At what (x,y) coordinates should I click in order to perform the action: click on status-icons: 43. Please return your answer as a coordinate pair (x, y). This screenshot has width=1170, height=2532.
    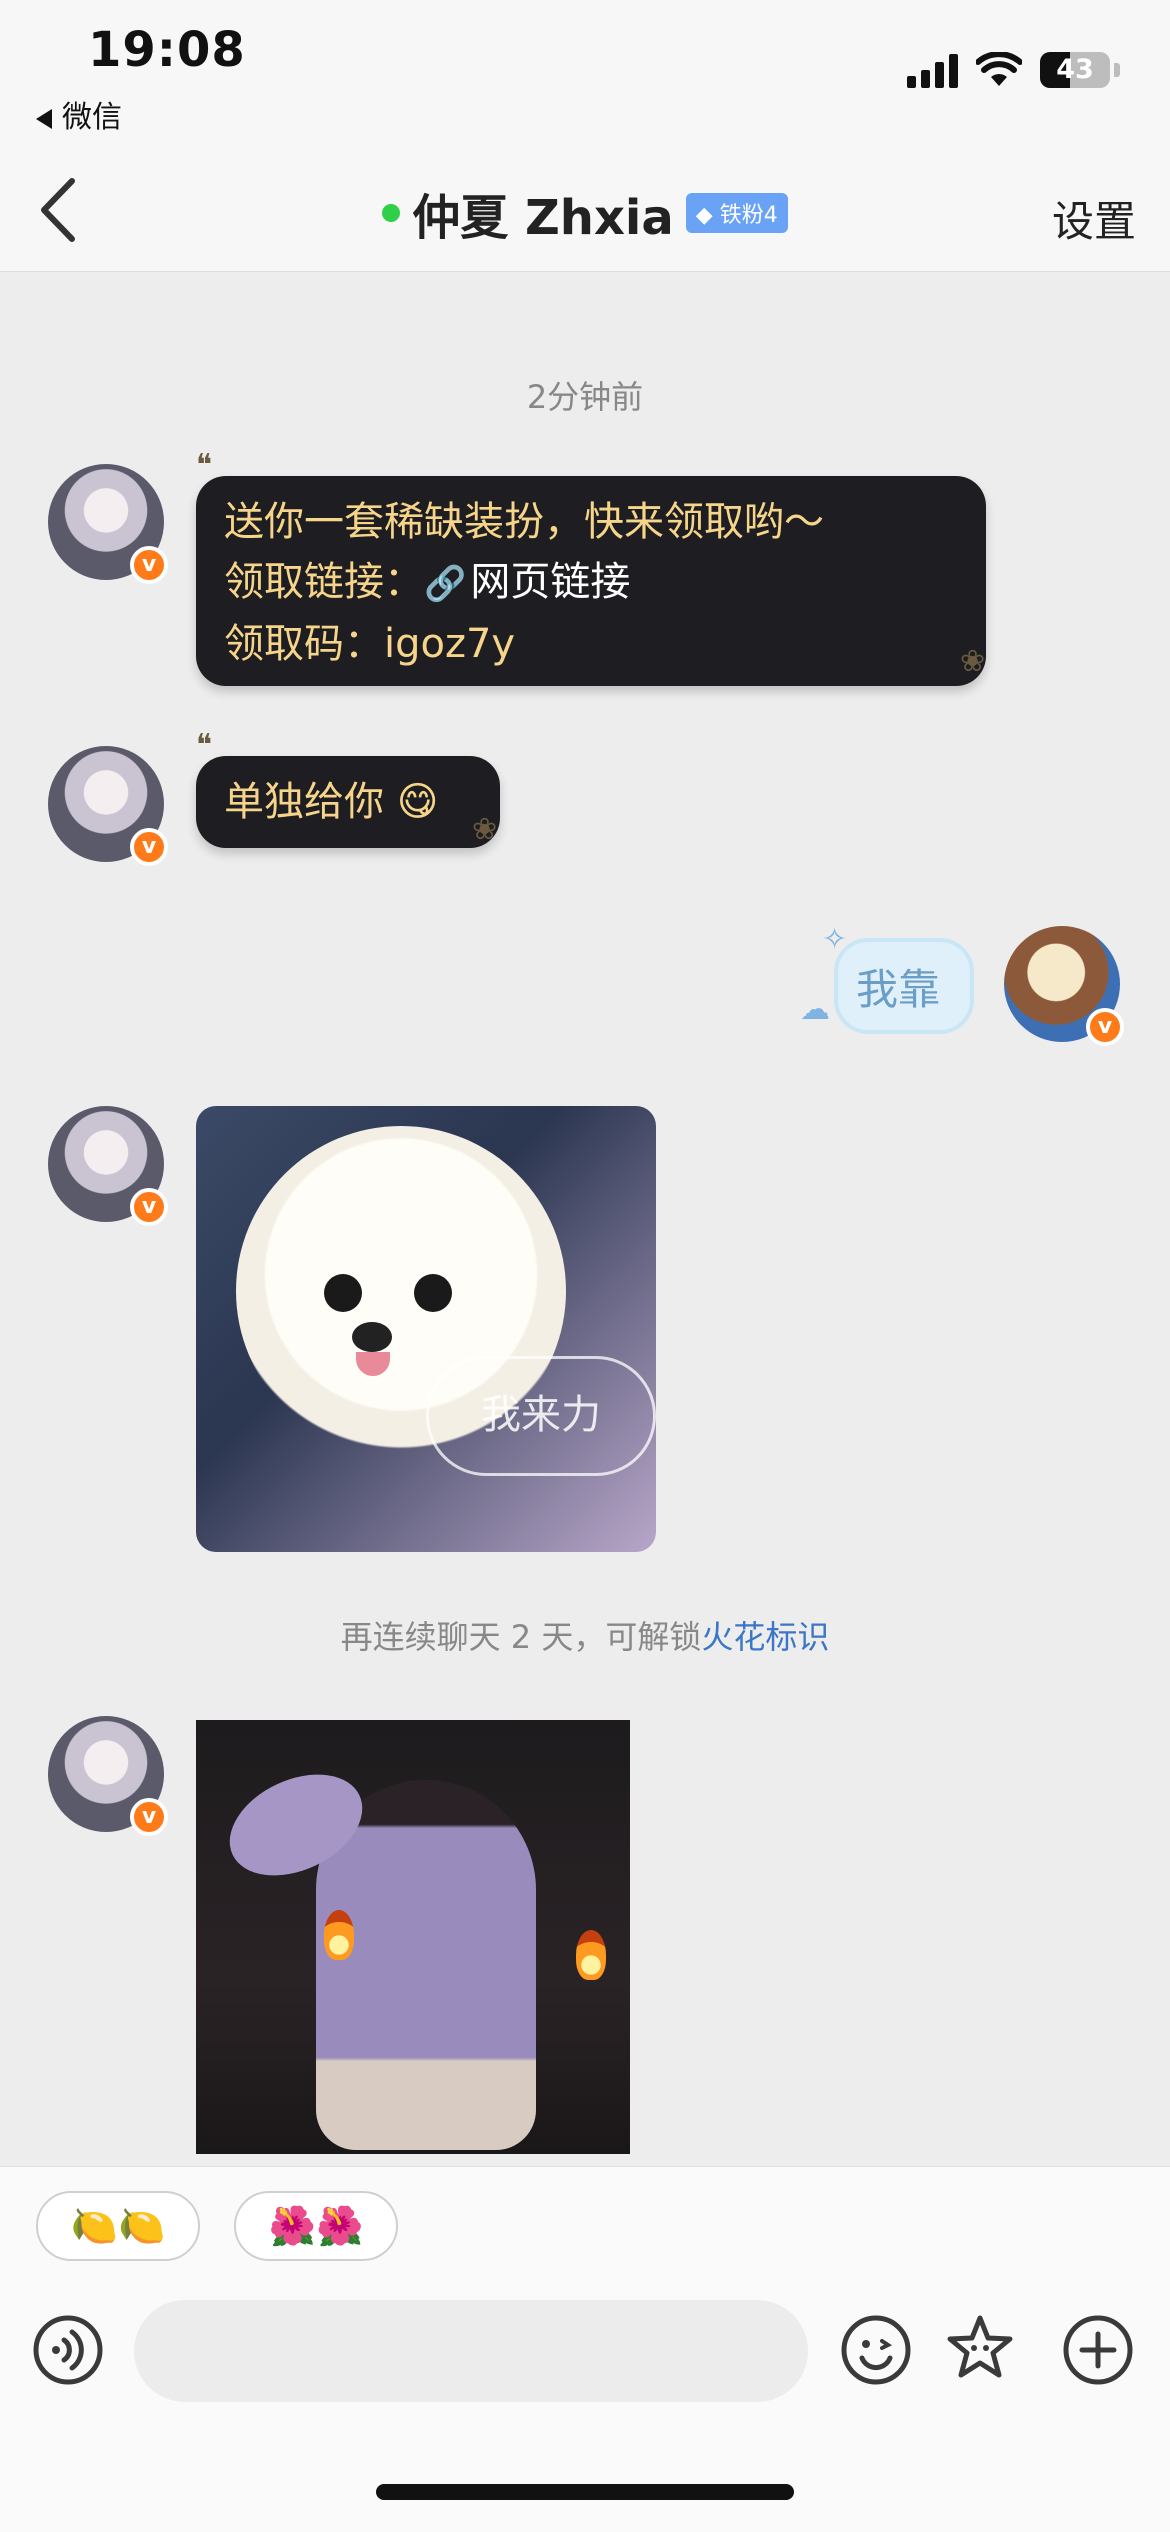
    Looking at the image, I should click on (1013, 70).